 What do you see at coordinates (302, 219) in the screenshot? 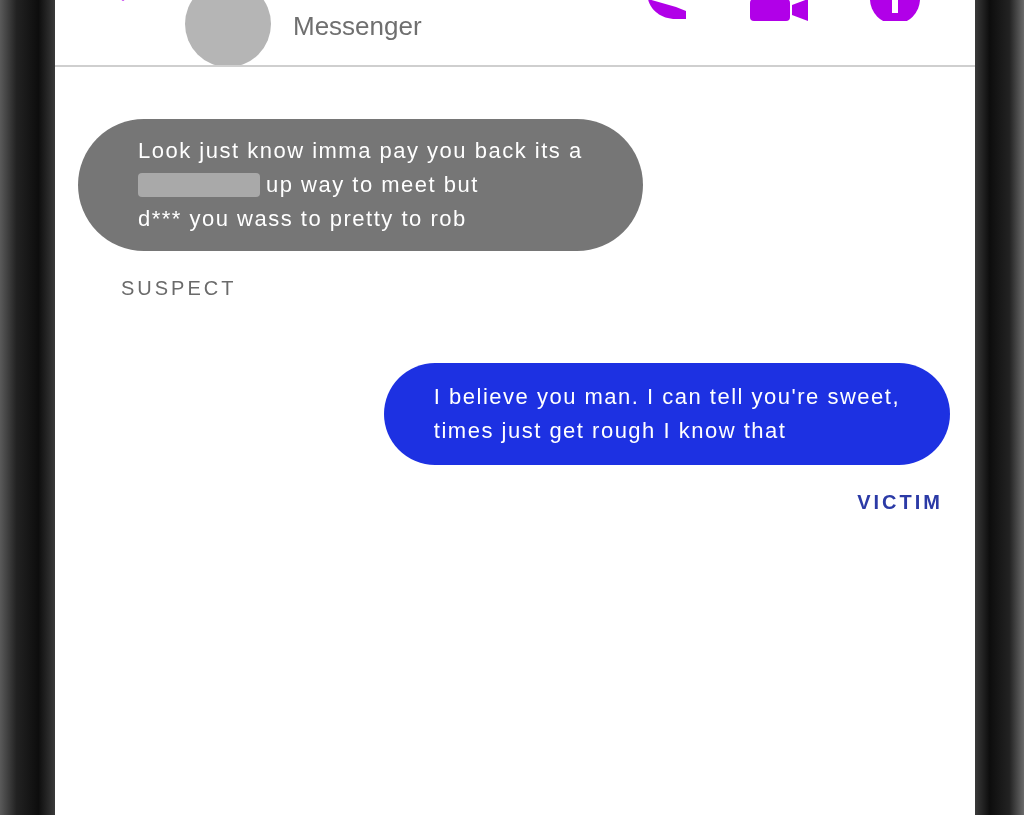
I see `message-text: d*** you wass to pretty to rob` at bounding box center [302, 219].